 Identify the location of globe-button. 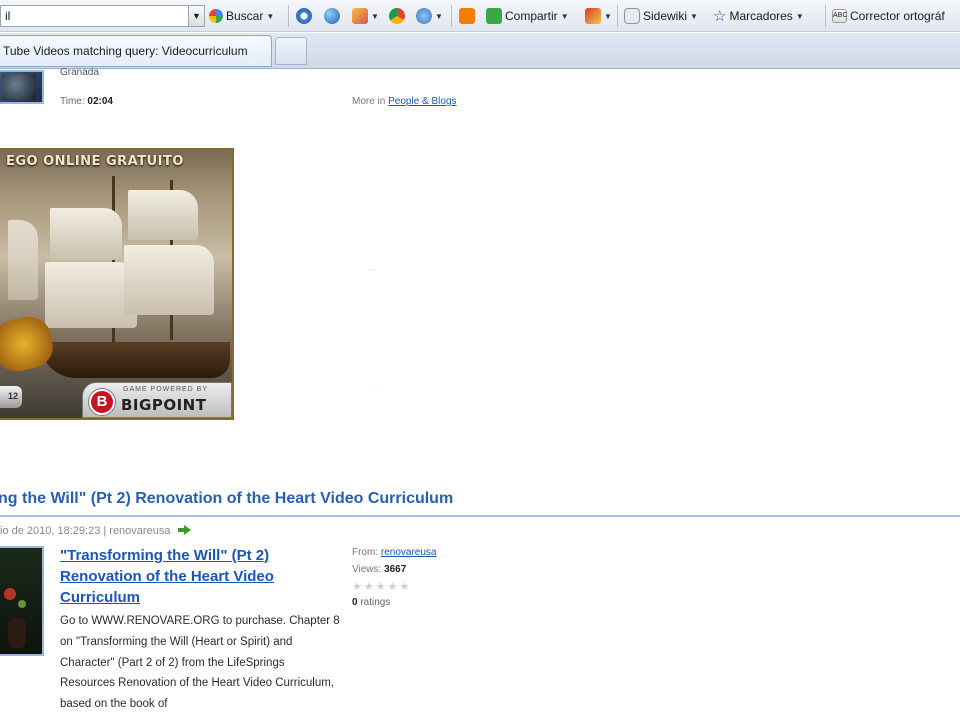
(332, 16).